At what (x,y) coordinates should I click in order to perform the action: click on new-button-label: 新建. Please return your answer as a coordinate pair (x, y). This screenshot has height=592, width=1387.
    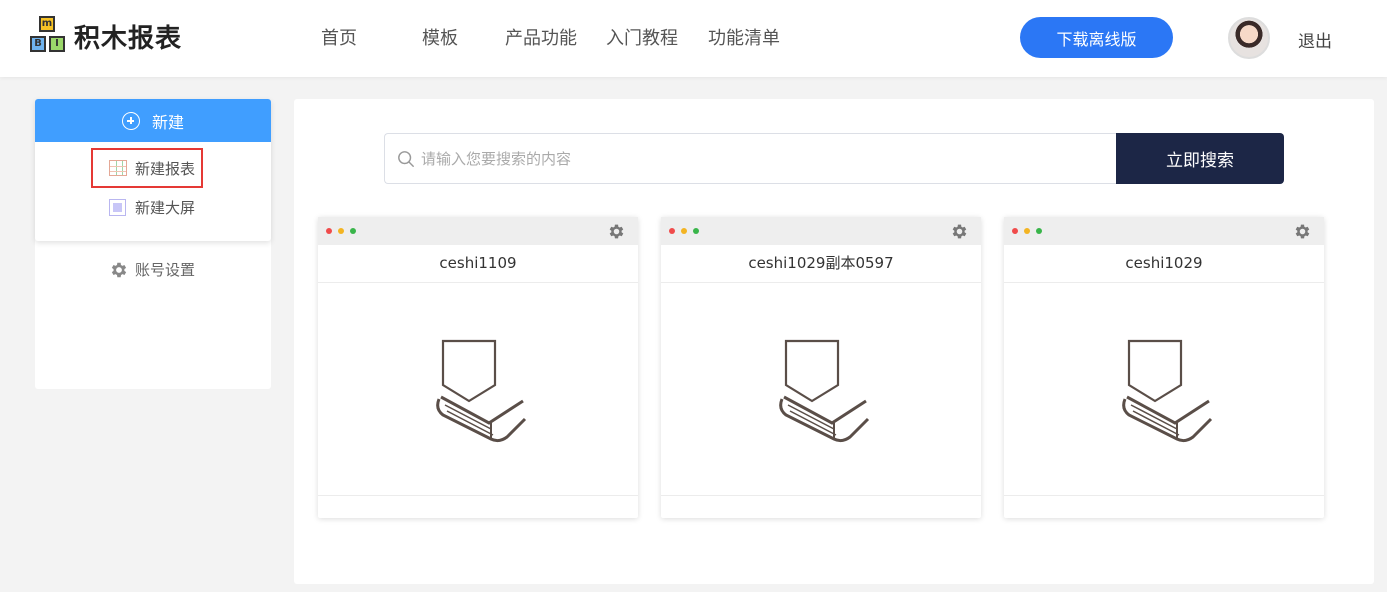
    Looking at the image, I should click on (167, 122).